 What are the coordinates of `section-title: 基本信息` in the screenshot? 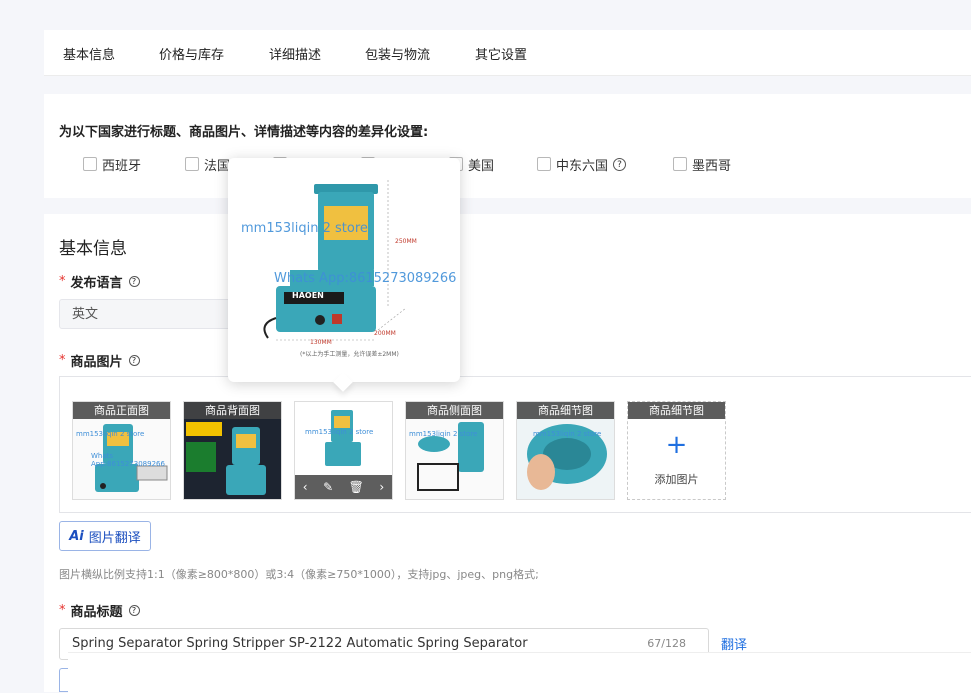 It's located at (93, 249).